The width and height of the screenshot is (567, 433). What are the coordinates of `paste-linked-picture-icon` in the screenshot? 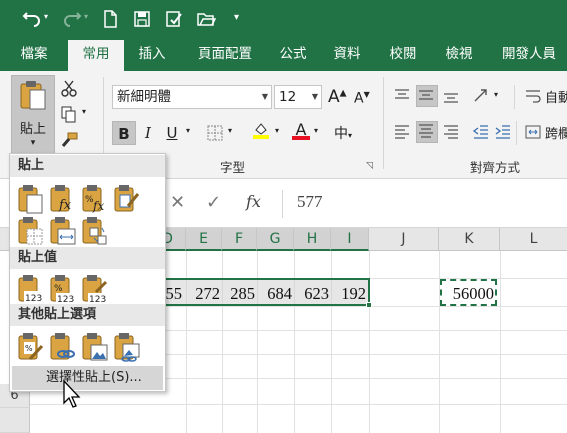 It's located at (127, 347).